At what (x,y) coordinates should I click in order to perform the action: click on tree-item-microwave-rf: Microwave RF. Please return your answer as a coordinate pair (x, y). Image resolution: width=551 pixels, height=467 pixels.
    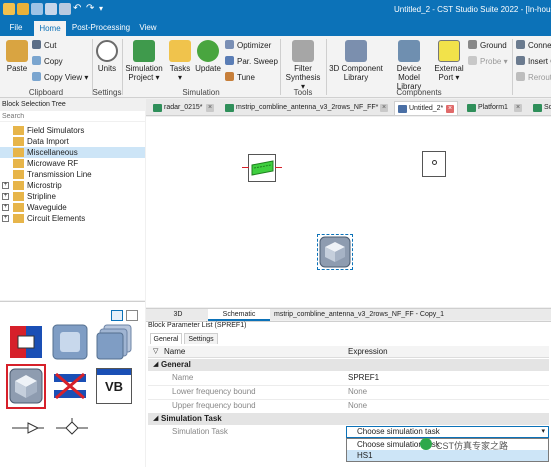
    Looking at the image, I should click on (72, 163).